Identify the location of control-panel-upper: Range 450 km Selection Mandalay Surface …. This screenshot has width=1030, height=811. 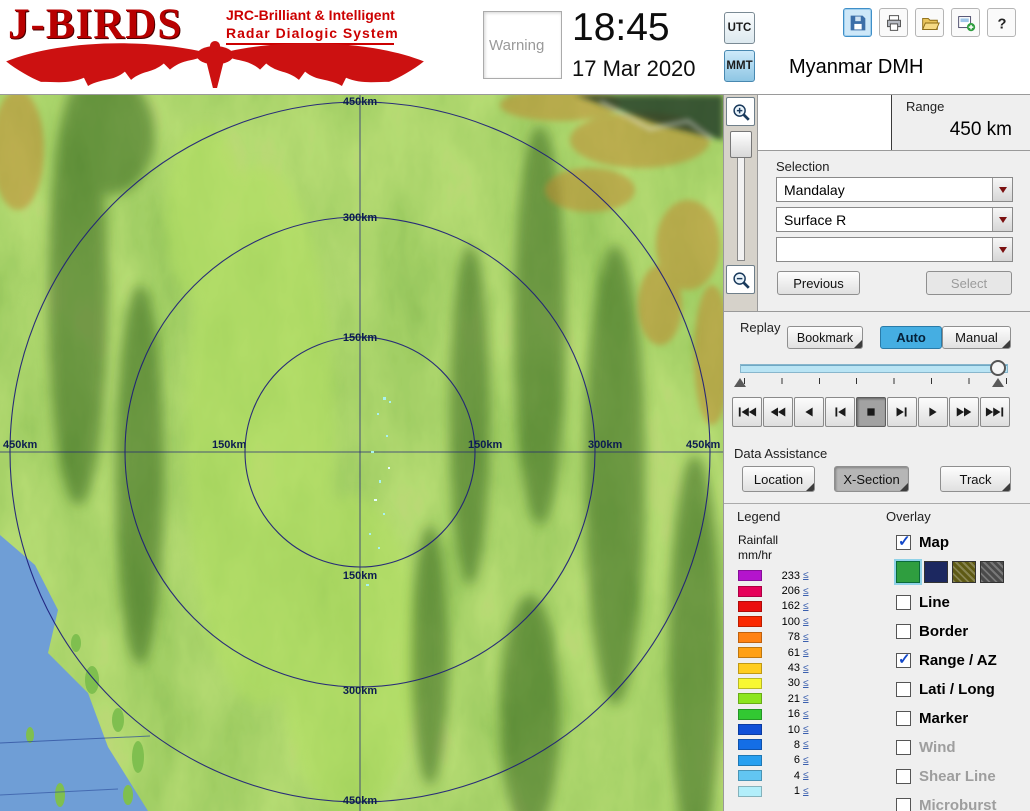
(893, 203).